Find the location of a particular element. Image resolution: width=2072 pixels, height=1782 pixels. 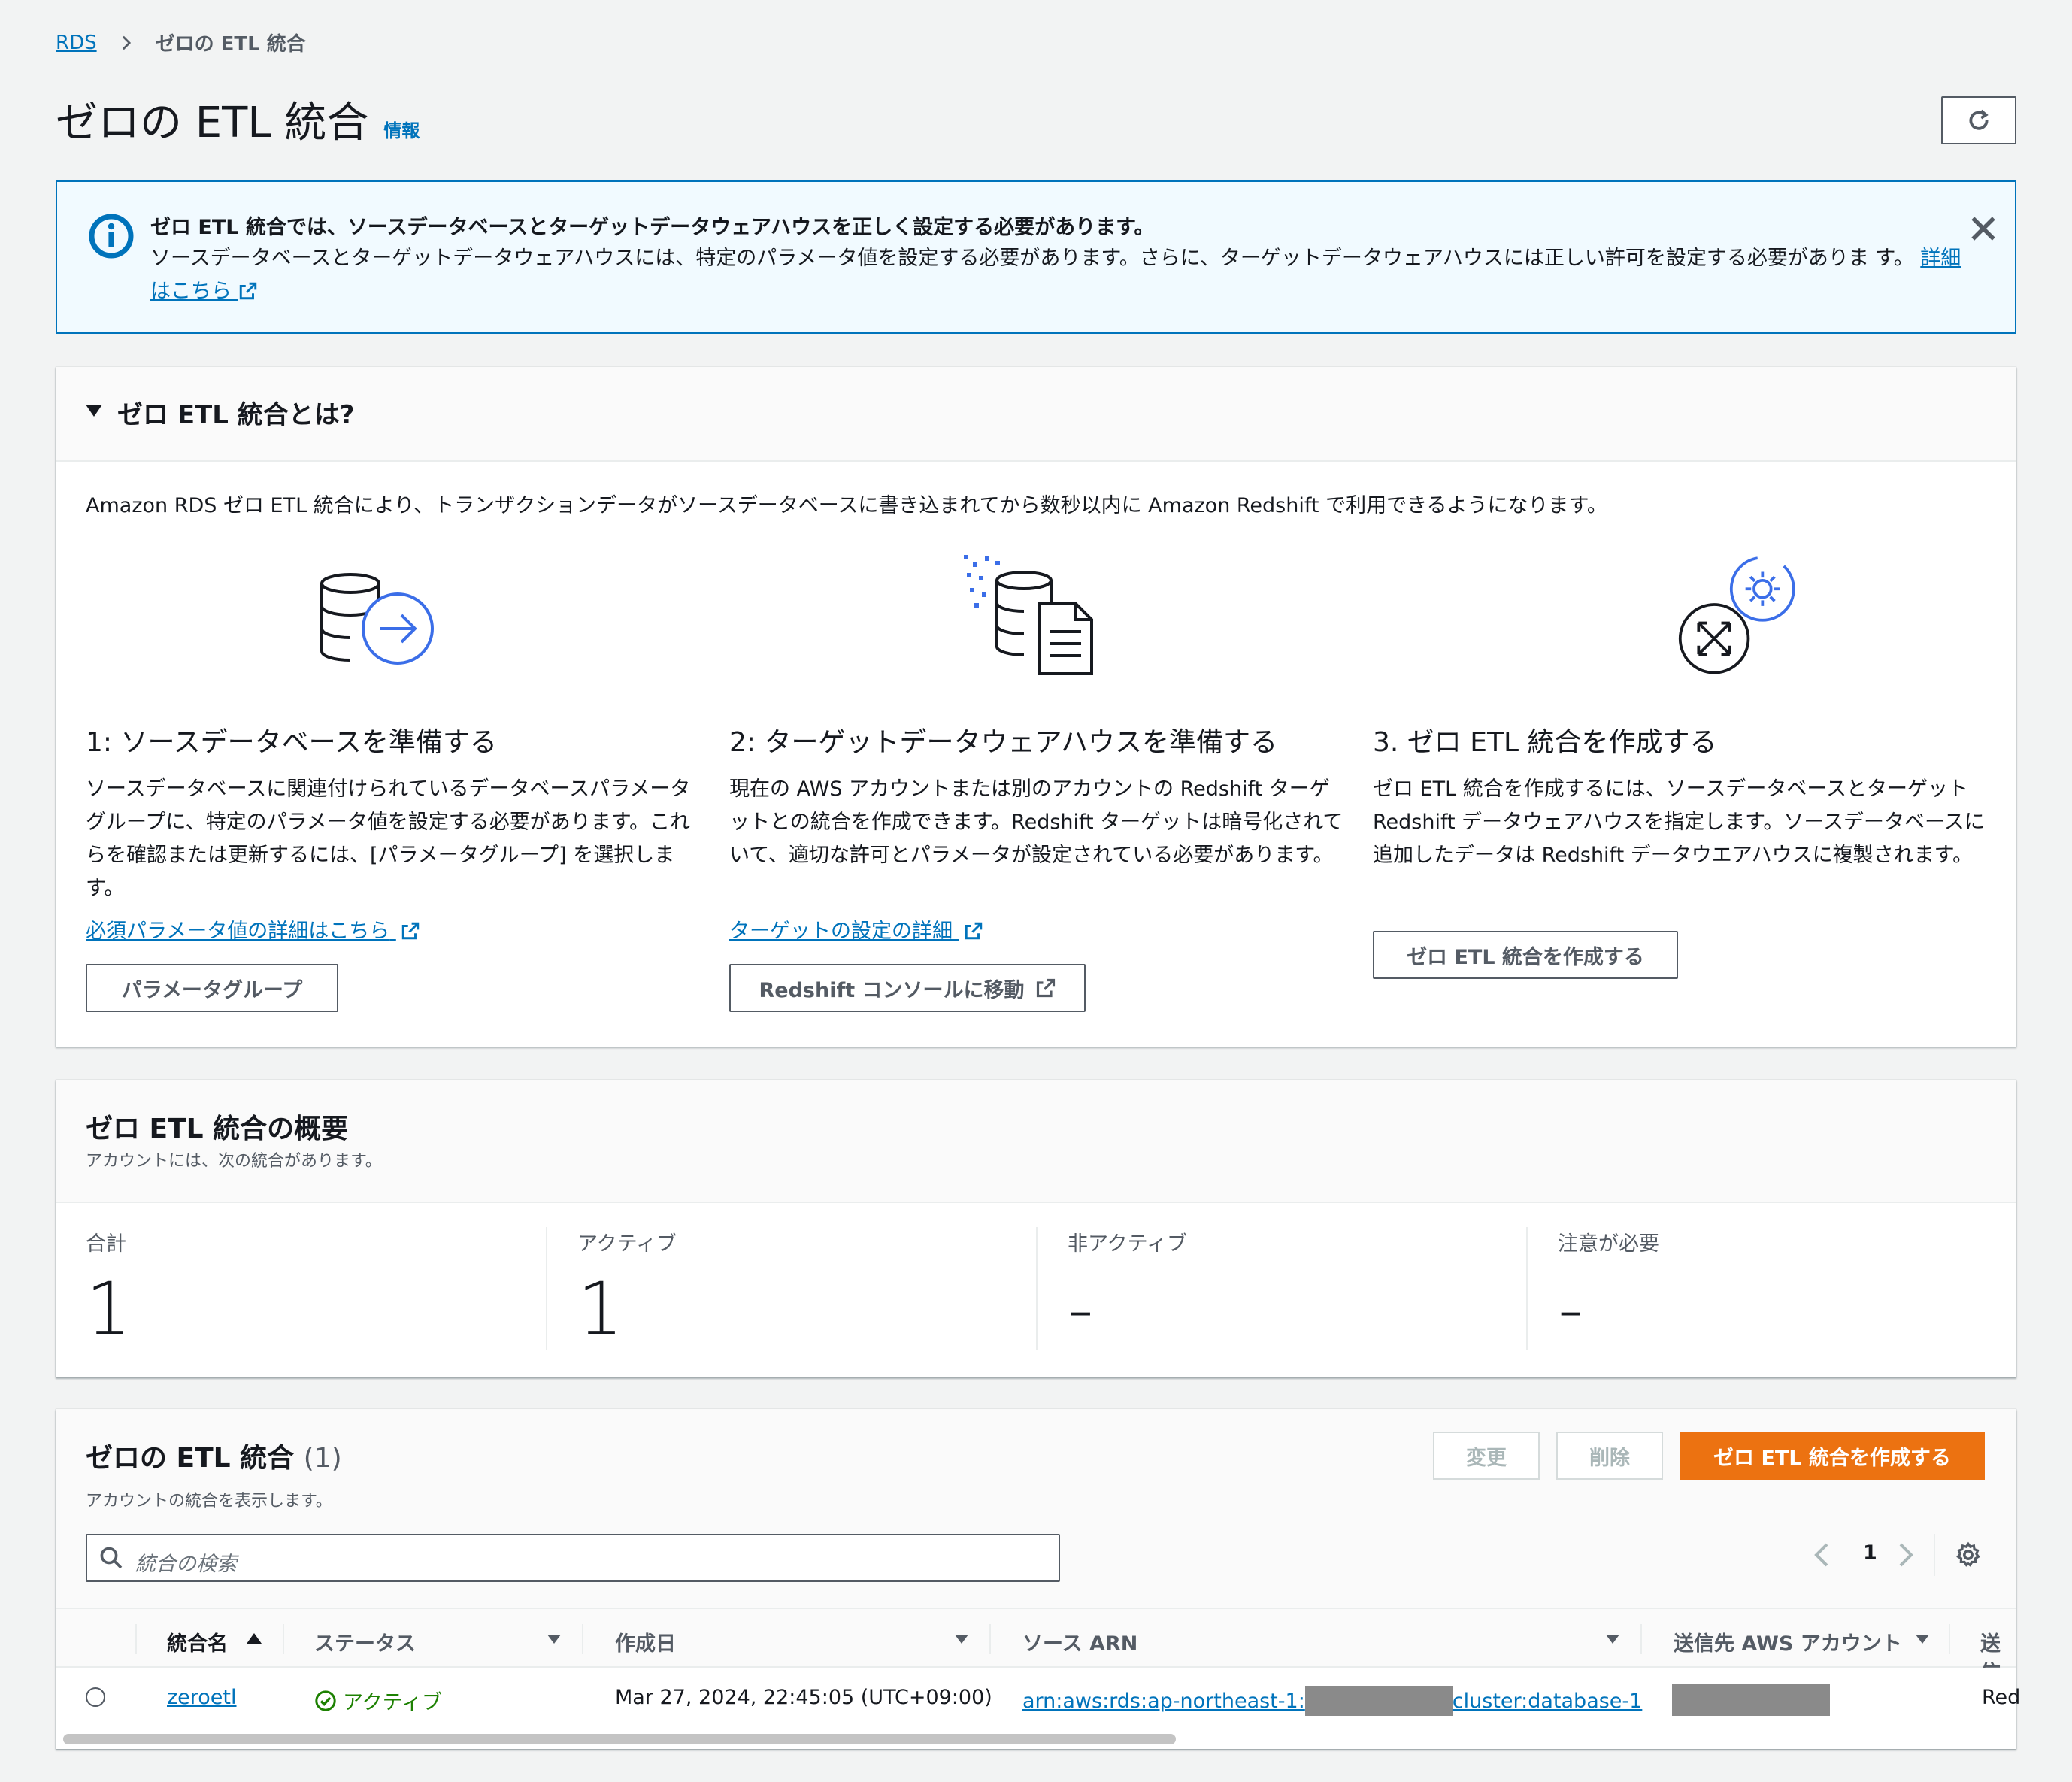

summary-header: ゼロ ETL 統合の概要 アカウントには、次の統合があります。 is located at coordinates (1036, 1142).